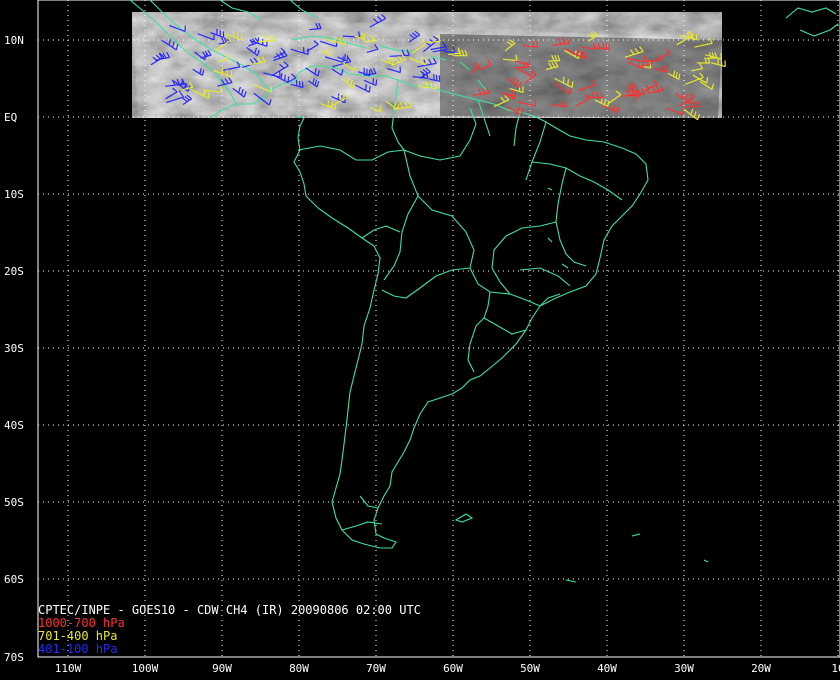  Describe the element at coordinates (14, 194) in the screenshot. I see `lat-label: 10S` at that location.